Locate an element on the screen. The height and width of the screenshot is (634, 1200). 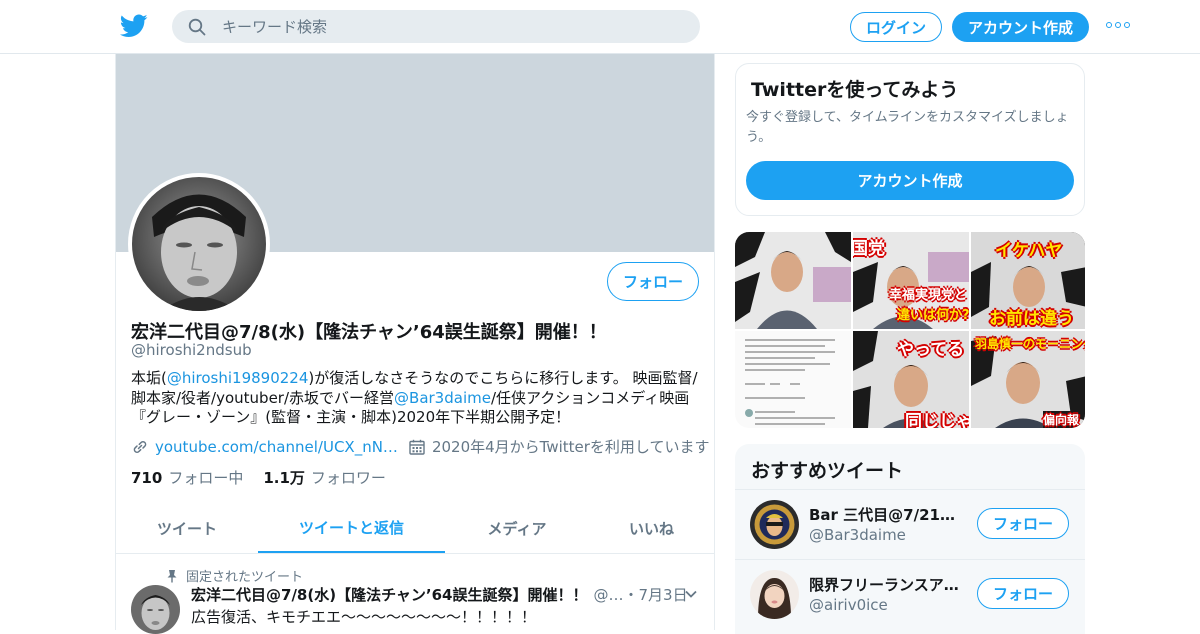
search-icon is located at coordinates (197, 27).